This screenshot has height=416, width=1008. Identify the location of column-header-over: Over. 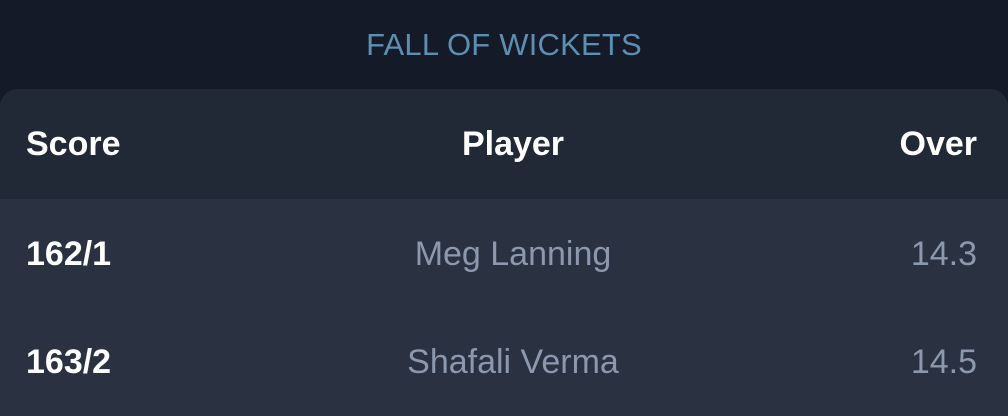
(938, 143).